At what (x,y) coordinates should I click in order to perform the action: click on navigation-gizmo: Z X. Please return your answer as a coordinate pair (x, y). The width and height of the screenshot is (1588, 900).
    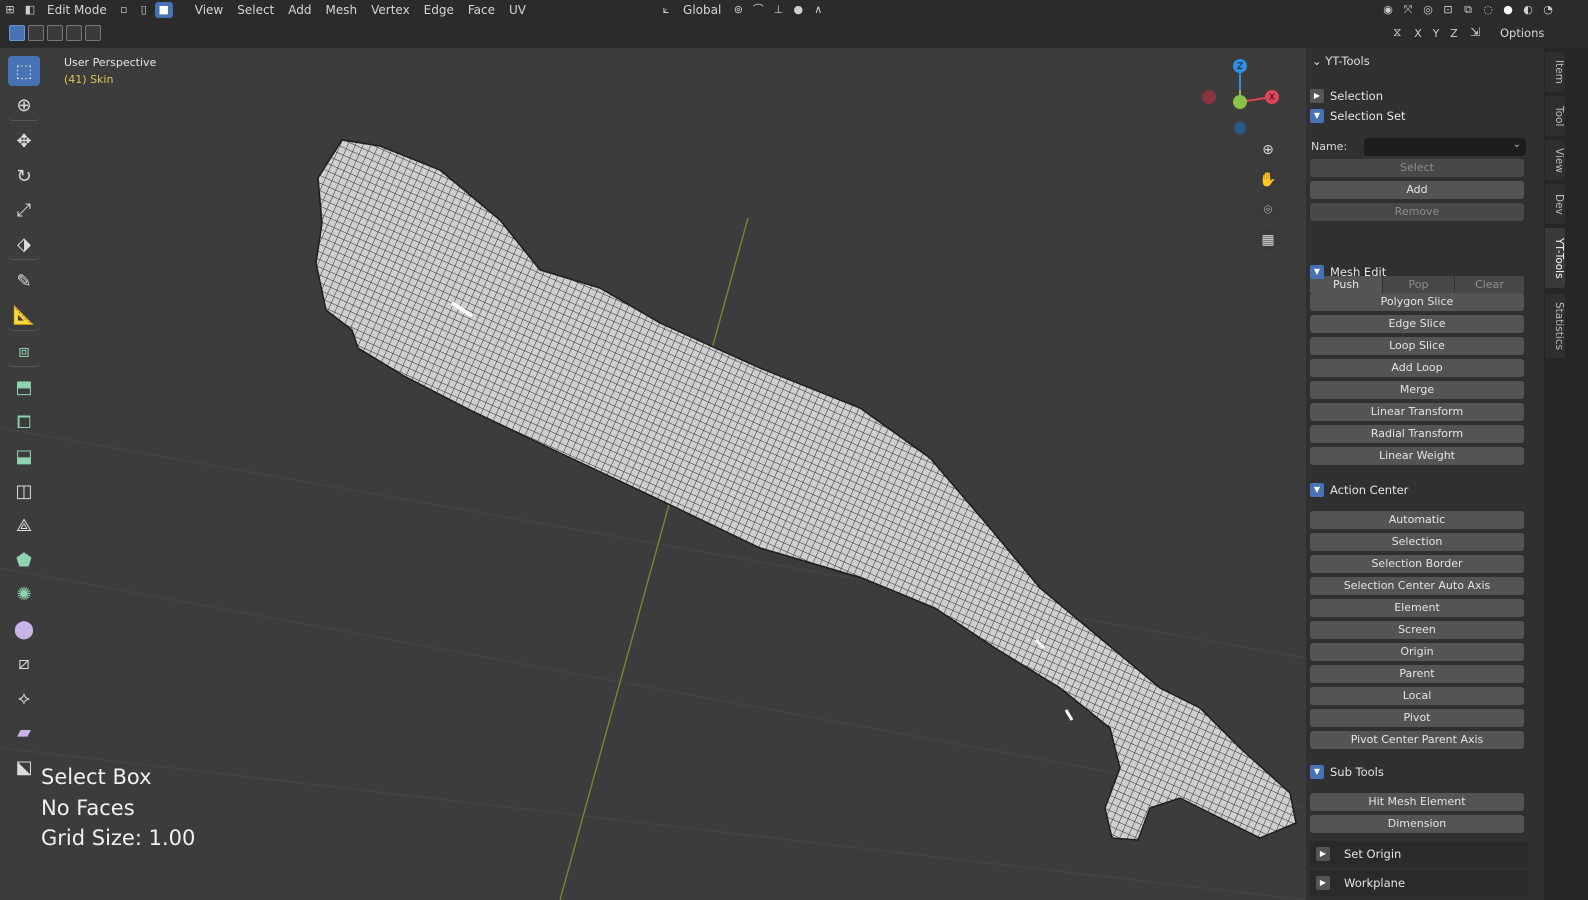
    Looking at the image, I should click on (1242, 97).